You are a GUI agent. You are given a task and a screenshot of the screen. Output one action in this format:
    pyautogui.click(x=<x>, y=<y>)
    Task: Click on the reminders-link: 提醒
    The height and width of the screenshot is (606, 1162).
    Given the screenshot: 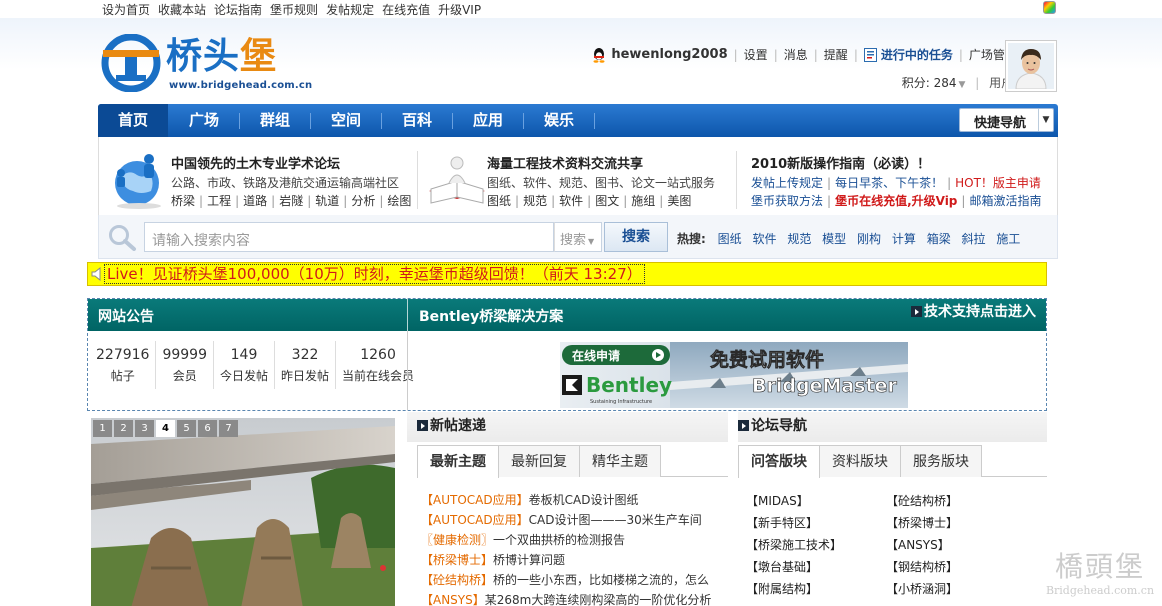 What is the action you would take?
    pyautogui.click(x=836, y=54)
    